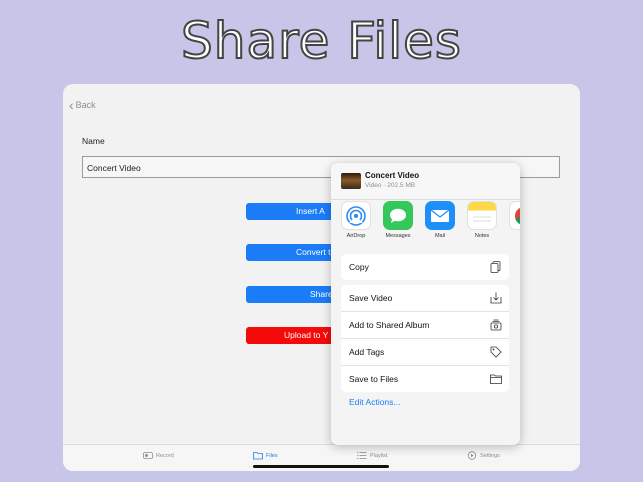  What do you see at coordinates (310, 211) in the screenshot?
I see `insert-button-label: Insert A` at bounding box center [310, 211].